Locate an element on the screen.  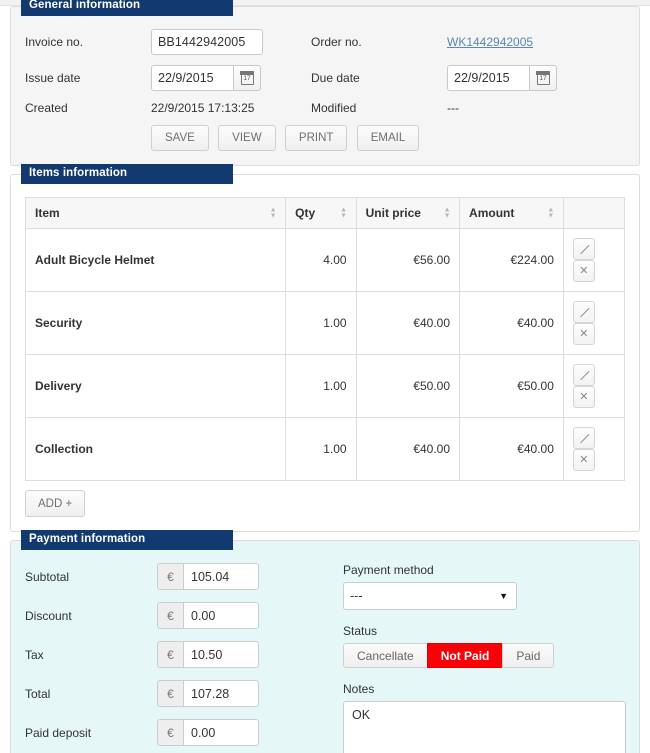
payment-field-label: Paid deposit is located at coordinates (58, 732).